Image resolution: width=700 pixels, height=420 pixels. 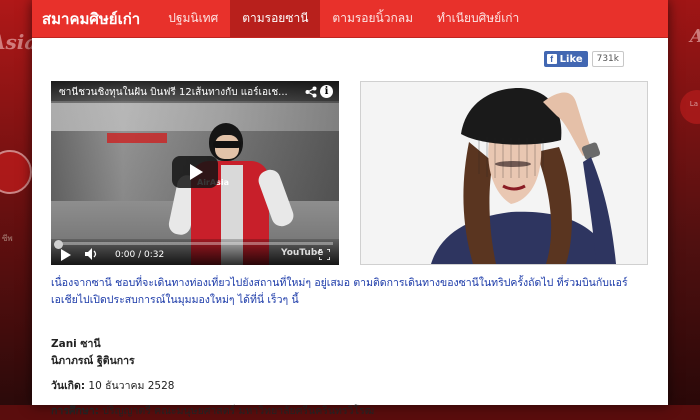 I want to click on video-controls: 0:00 / 0:32 YouTube, so click(x=195, y=252).